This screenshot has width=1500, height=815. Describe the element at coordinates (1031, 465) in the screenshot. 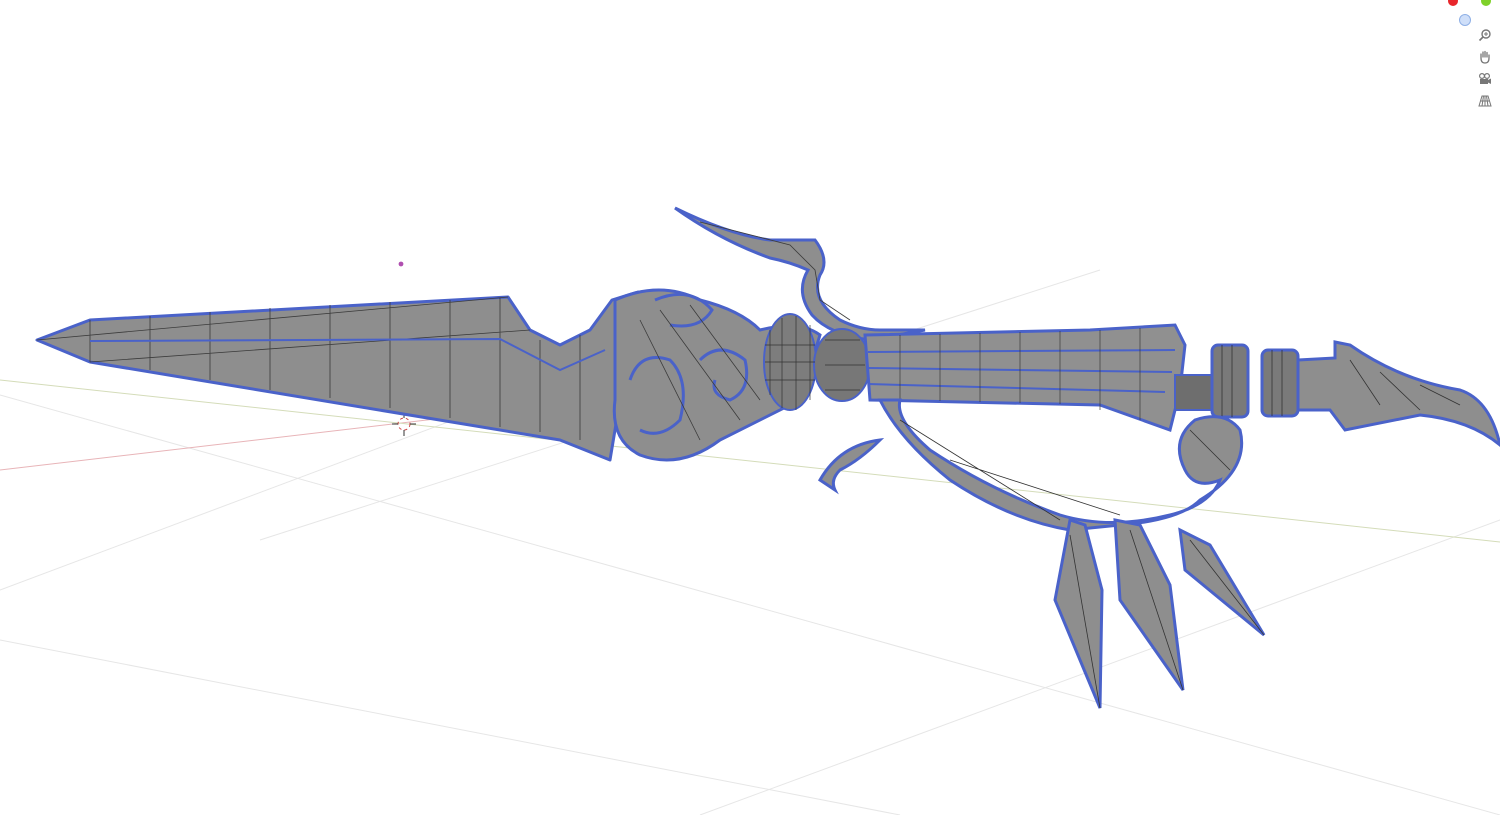

I see `knuckle-guard` at that location.